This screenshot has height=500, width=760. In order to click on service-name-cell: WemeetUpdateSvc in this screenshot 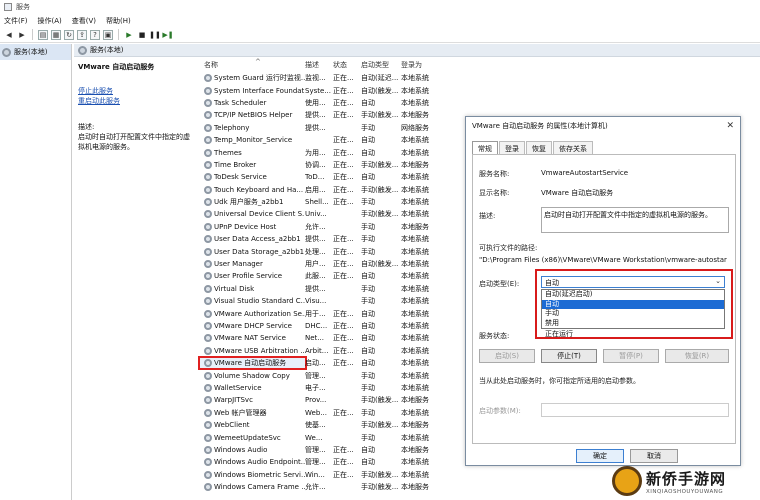, I will do `click(252, 437)`.